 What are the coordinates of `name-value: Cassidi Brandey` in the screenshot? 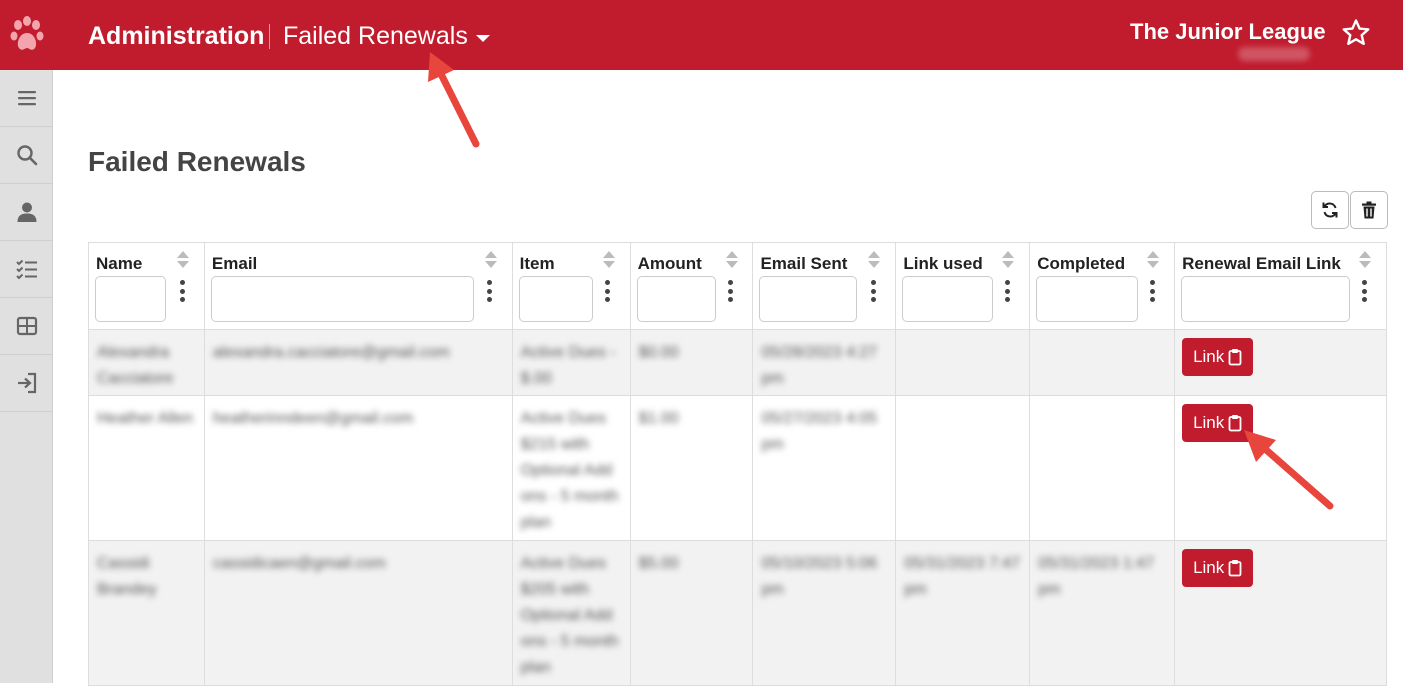 It's located at (127, 576).